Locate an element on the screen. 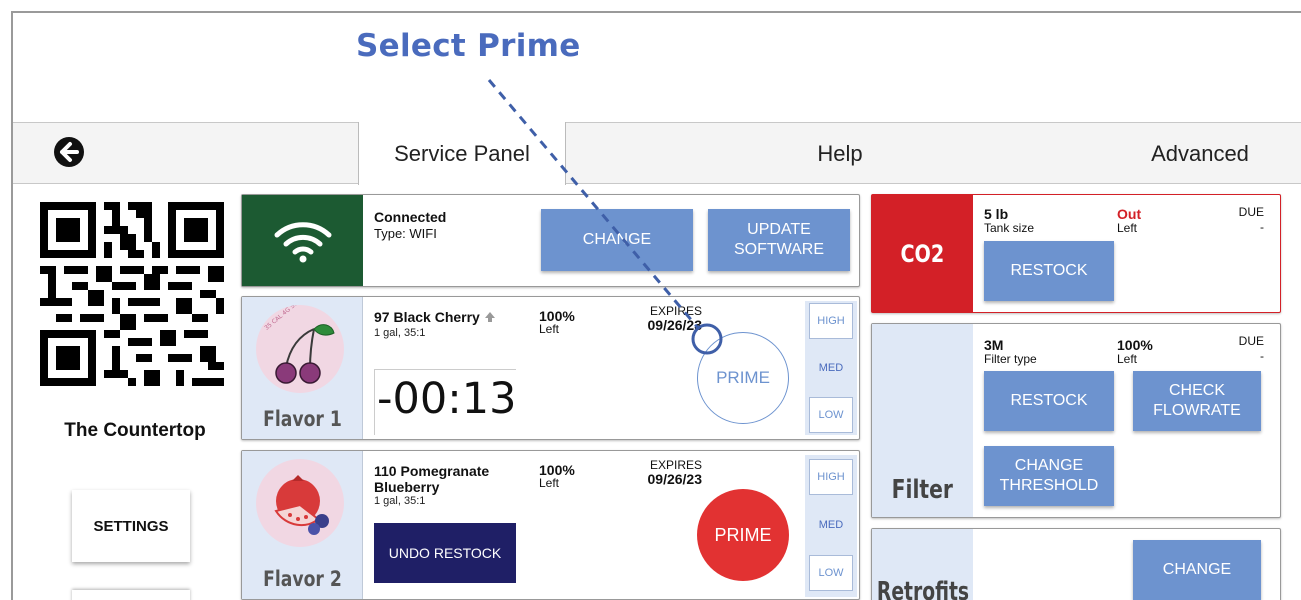  flavor-slot-panel: 35 CAL 4G SUGAR Flavor 1 is located at coordinates (302, 368).